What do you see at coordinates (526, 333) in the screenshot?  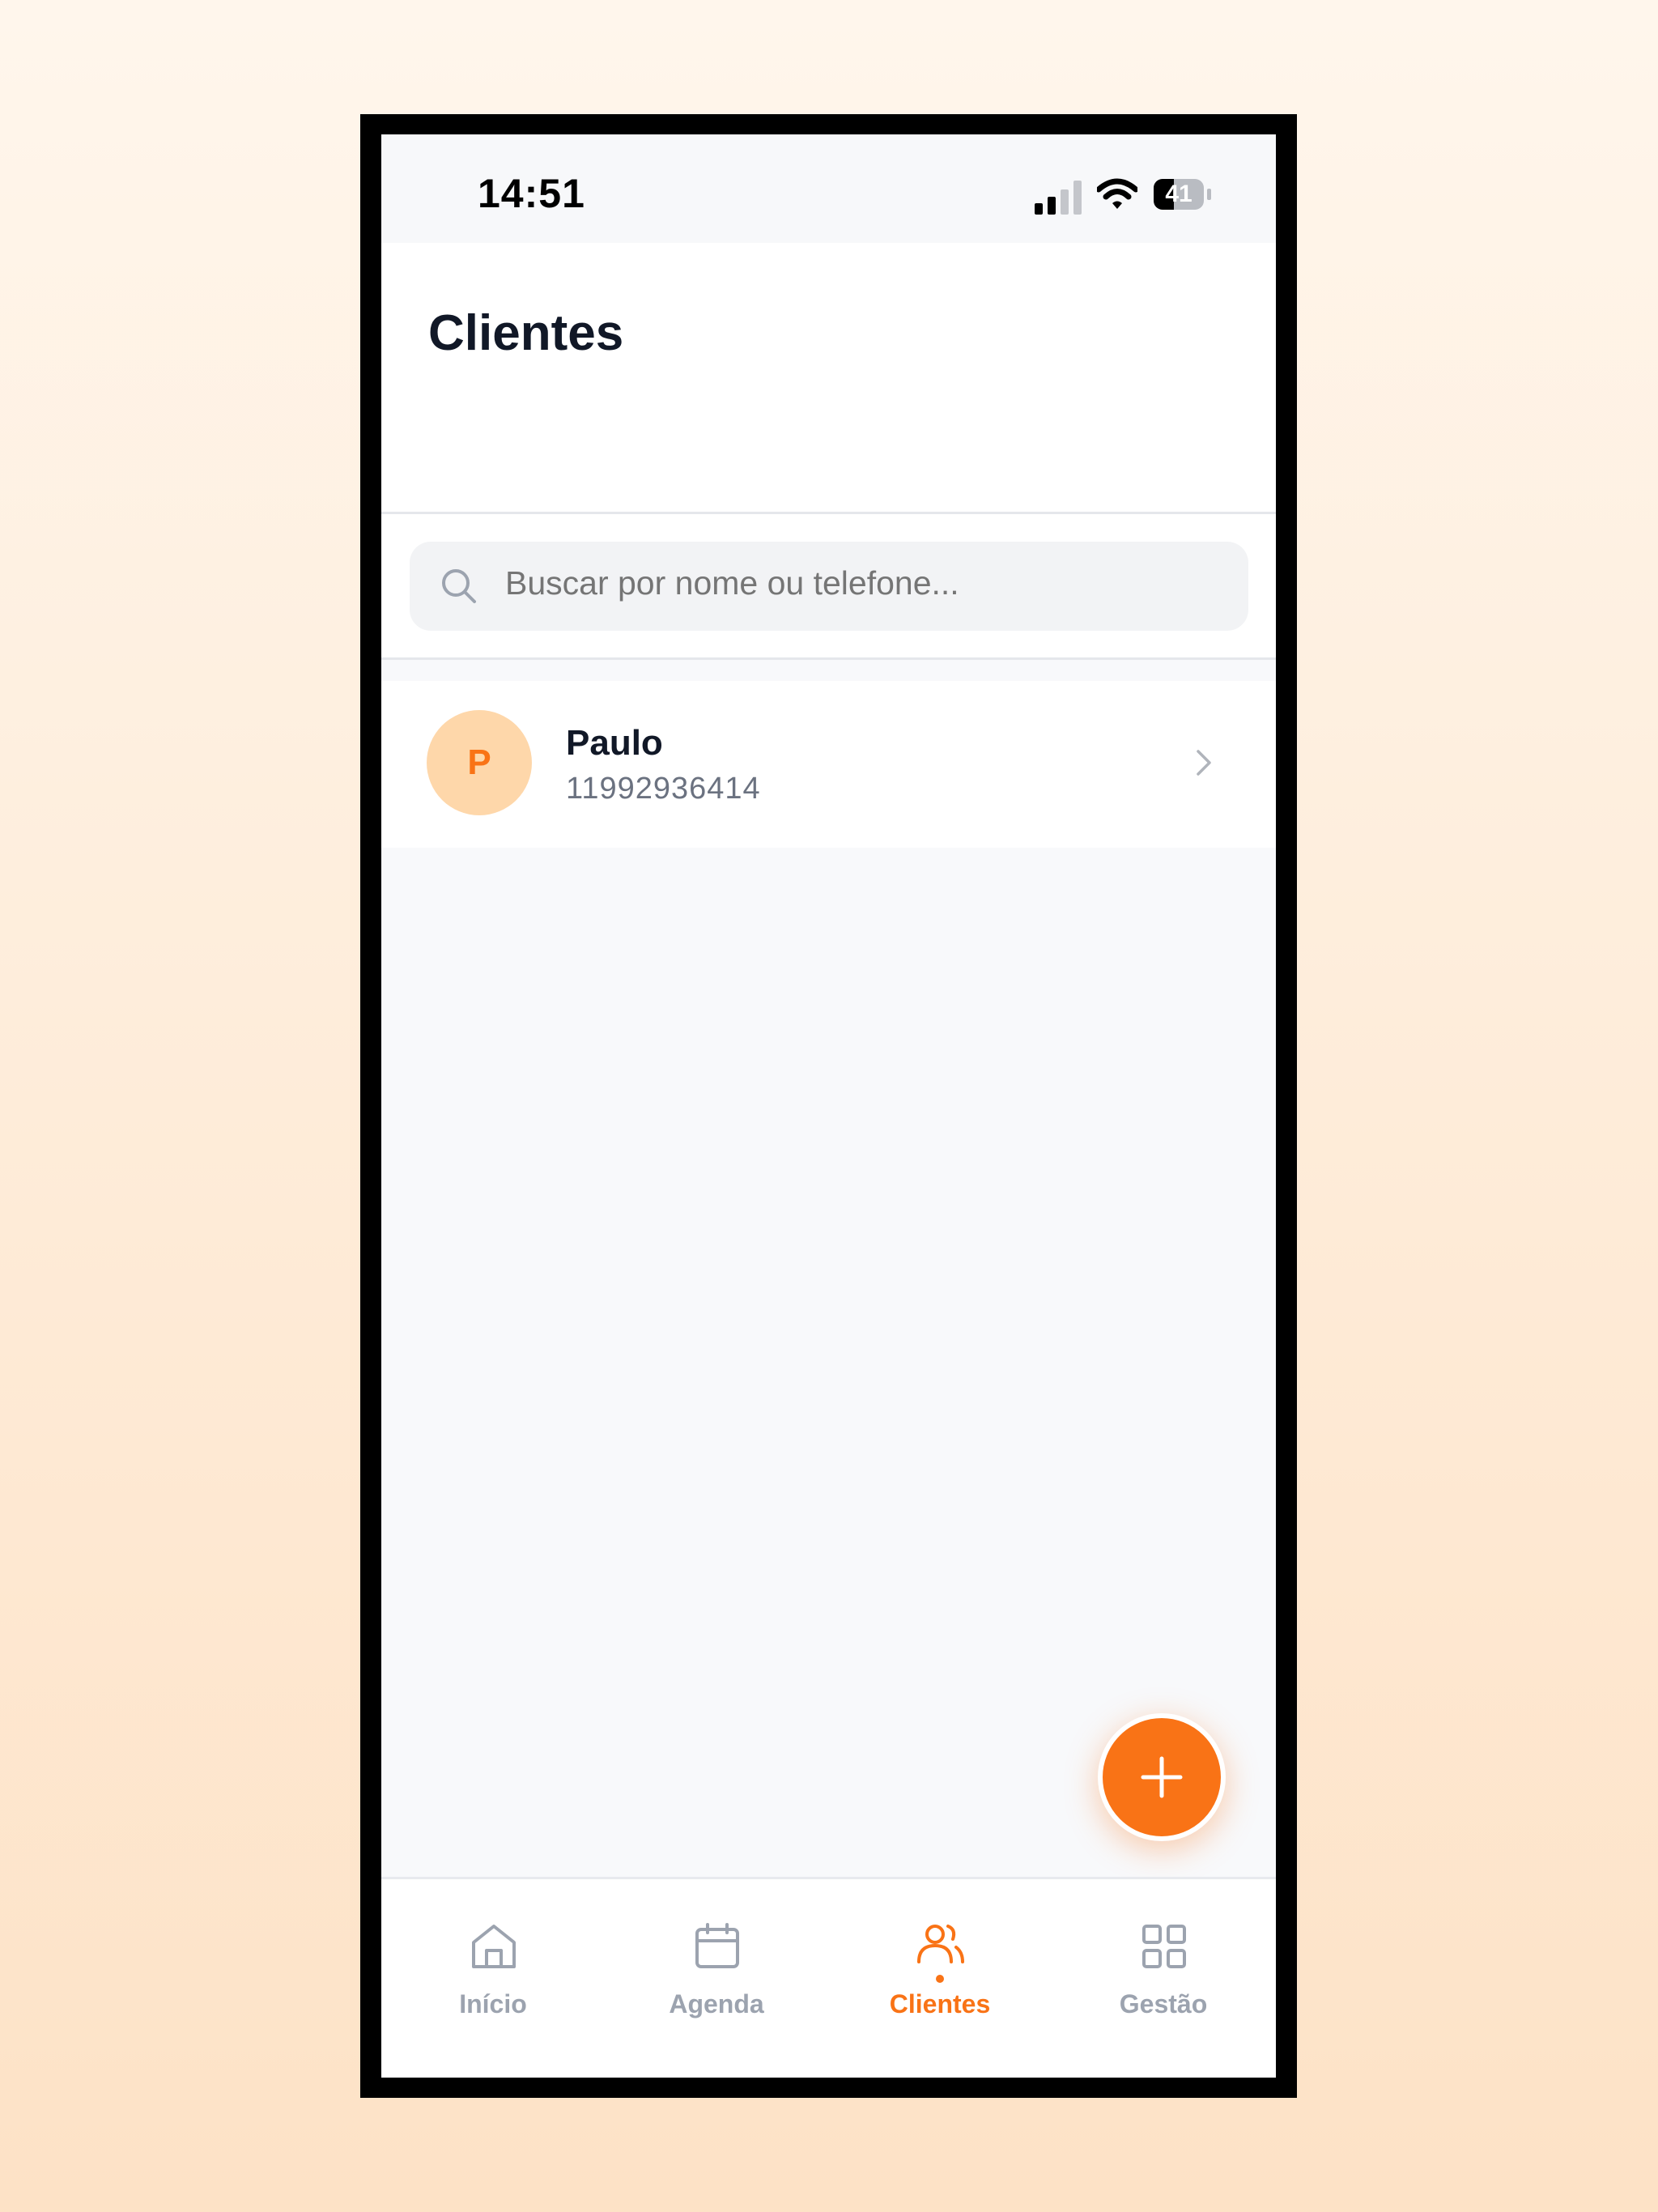 I see `page-title: Clientes` at bounding box center [526, 333].